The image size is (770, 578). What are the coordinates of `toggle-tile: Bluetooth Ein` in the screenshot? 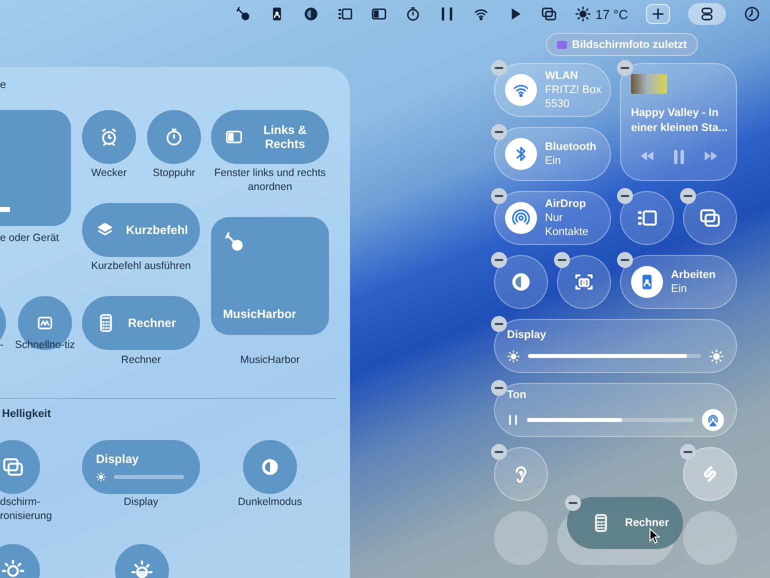 It's located at (552, 154).